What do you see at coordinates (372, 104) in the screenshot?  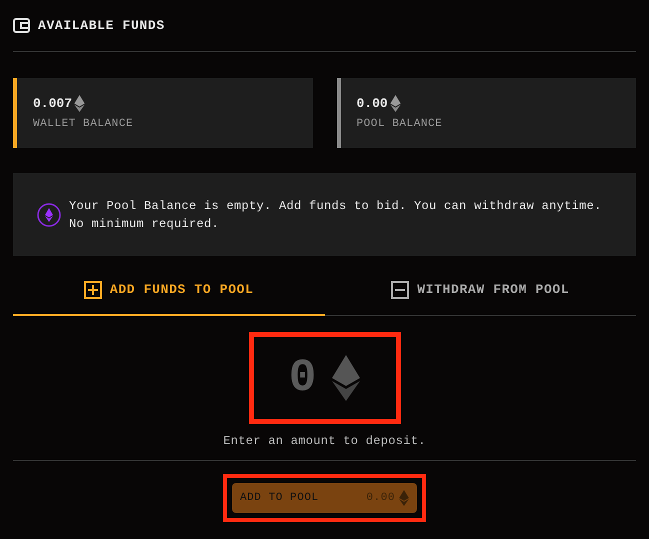 I see `balance-amount: 0.00` at bounding box center [372, 104].